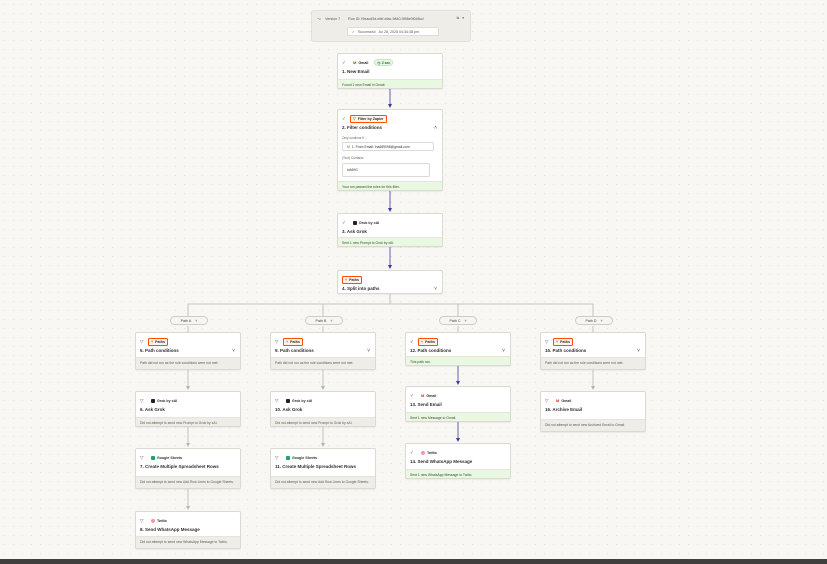 The height and width of the screenshot is (564, 827). Describe the element at coordinates (354, 31) in the screenshot. I see `success-check-icon: ✓` at that location.